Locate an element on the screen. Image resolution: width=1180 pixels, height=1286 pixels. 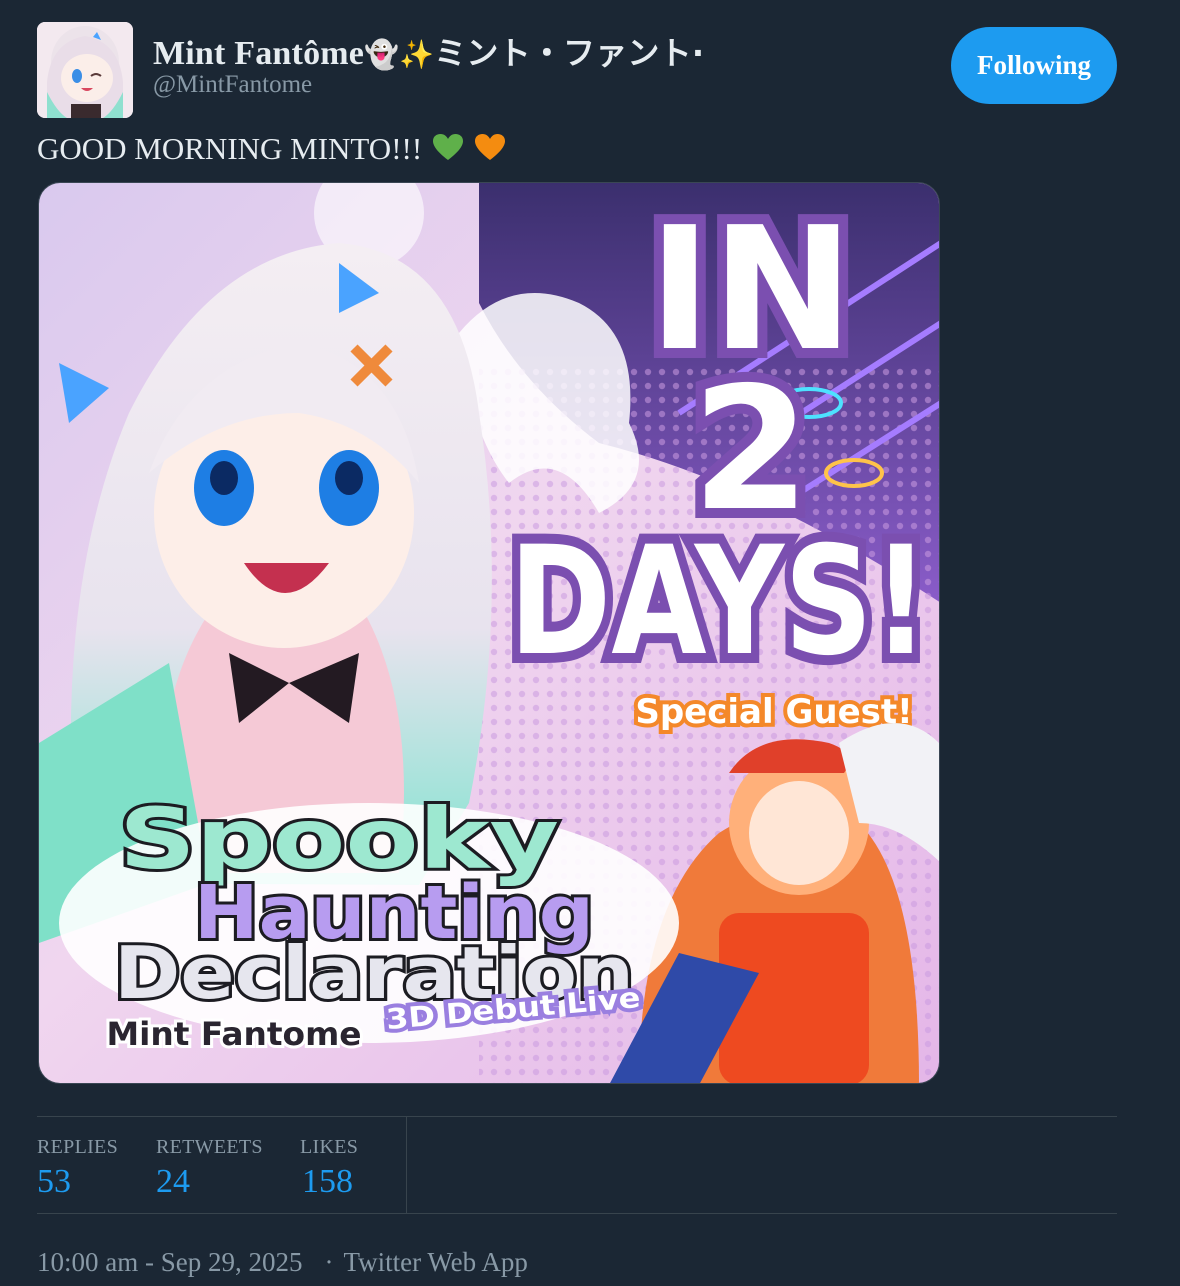
tweet-meta: 10:00 am - Sep 29, 2025 · Twitter Web App is located at coordinates (282, 1262).